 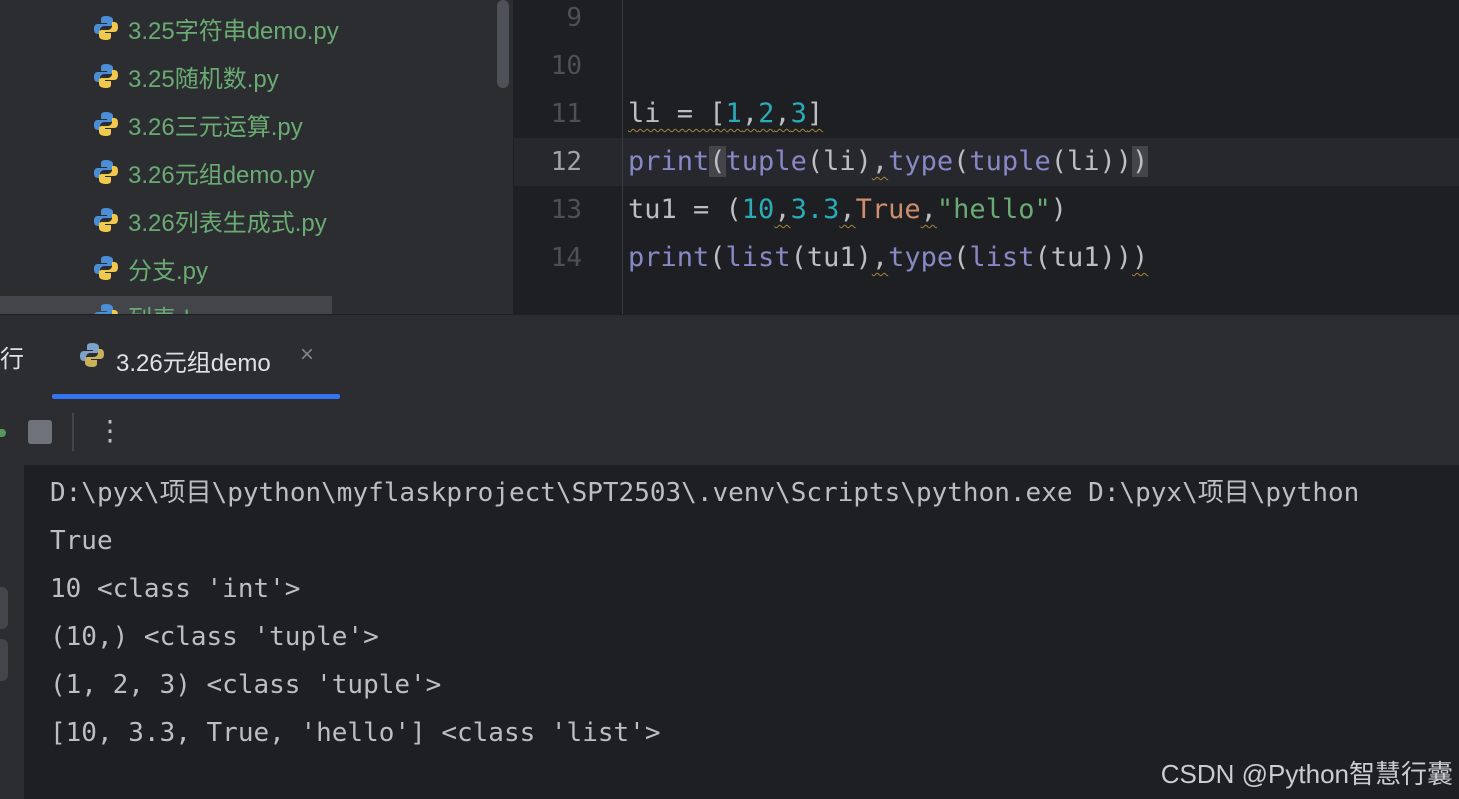 I want to click on tree-file-label: 分支.py, so click(x=168, y=271).